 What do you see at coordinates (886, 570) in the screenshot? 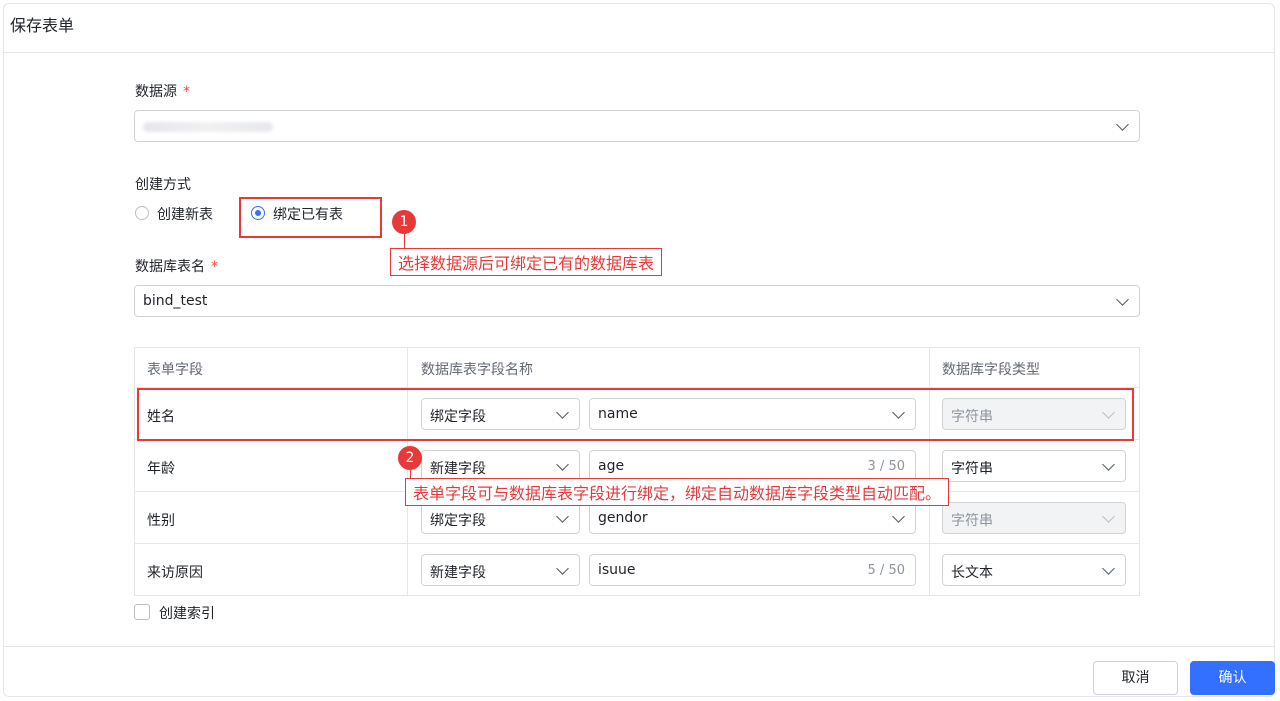
I see `char-count: 5 / 50` at bounding box center [886, 570].